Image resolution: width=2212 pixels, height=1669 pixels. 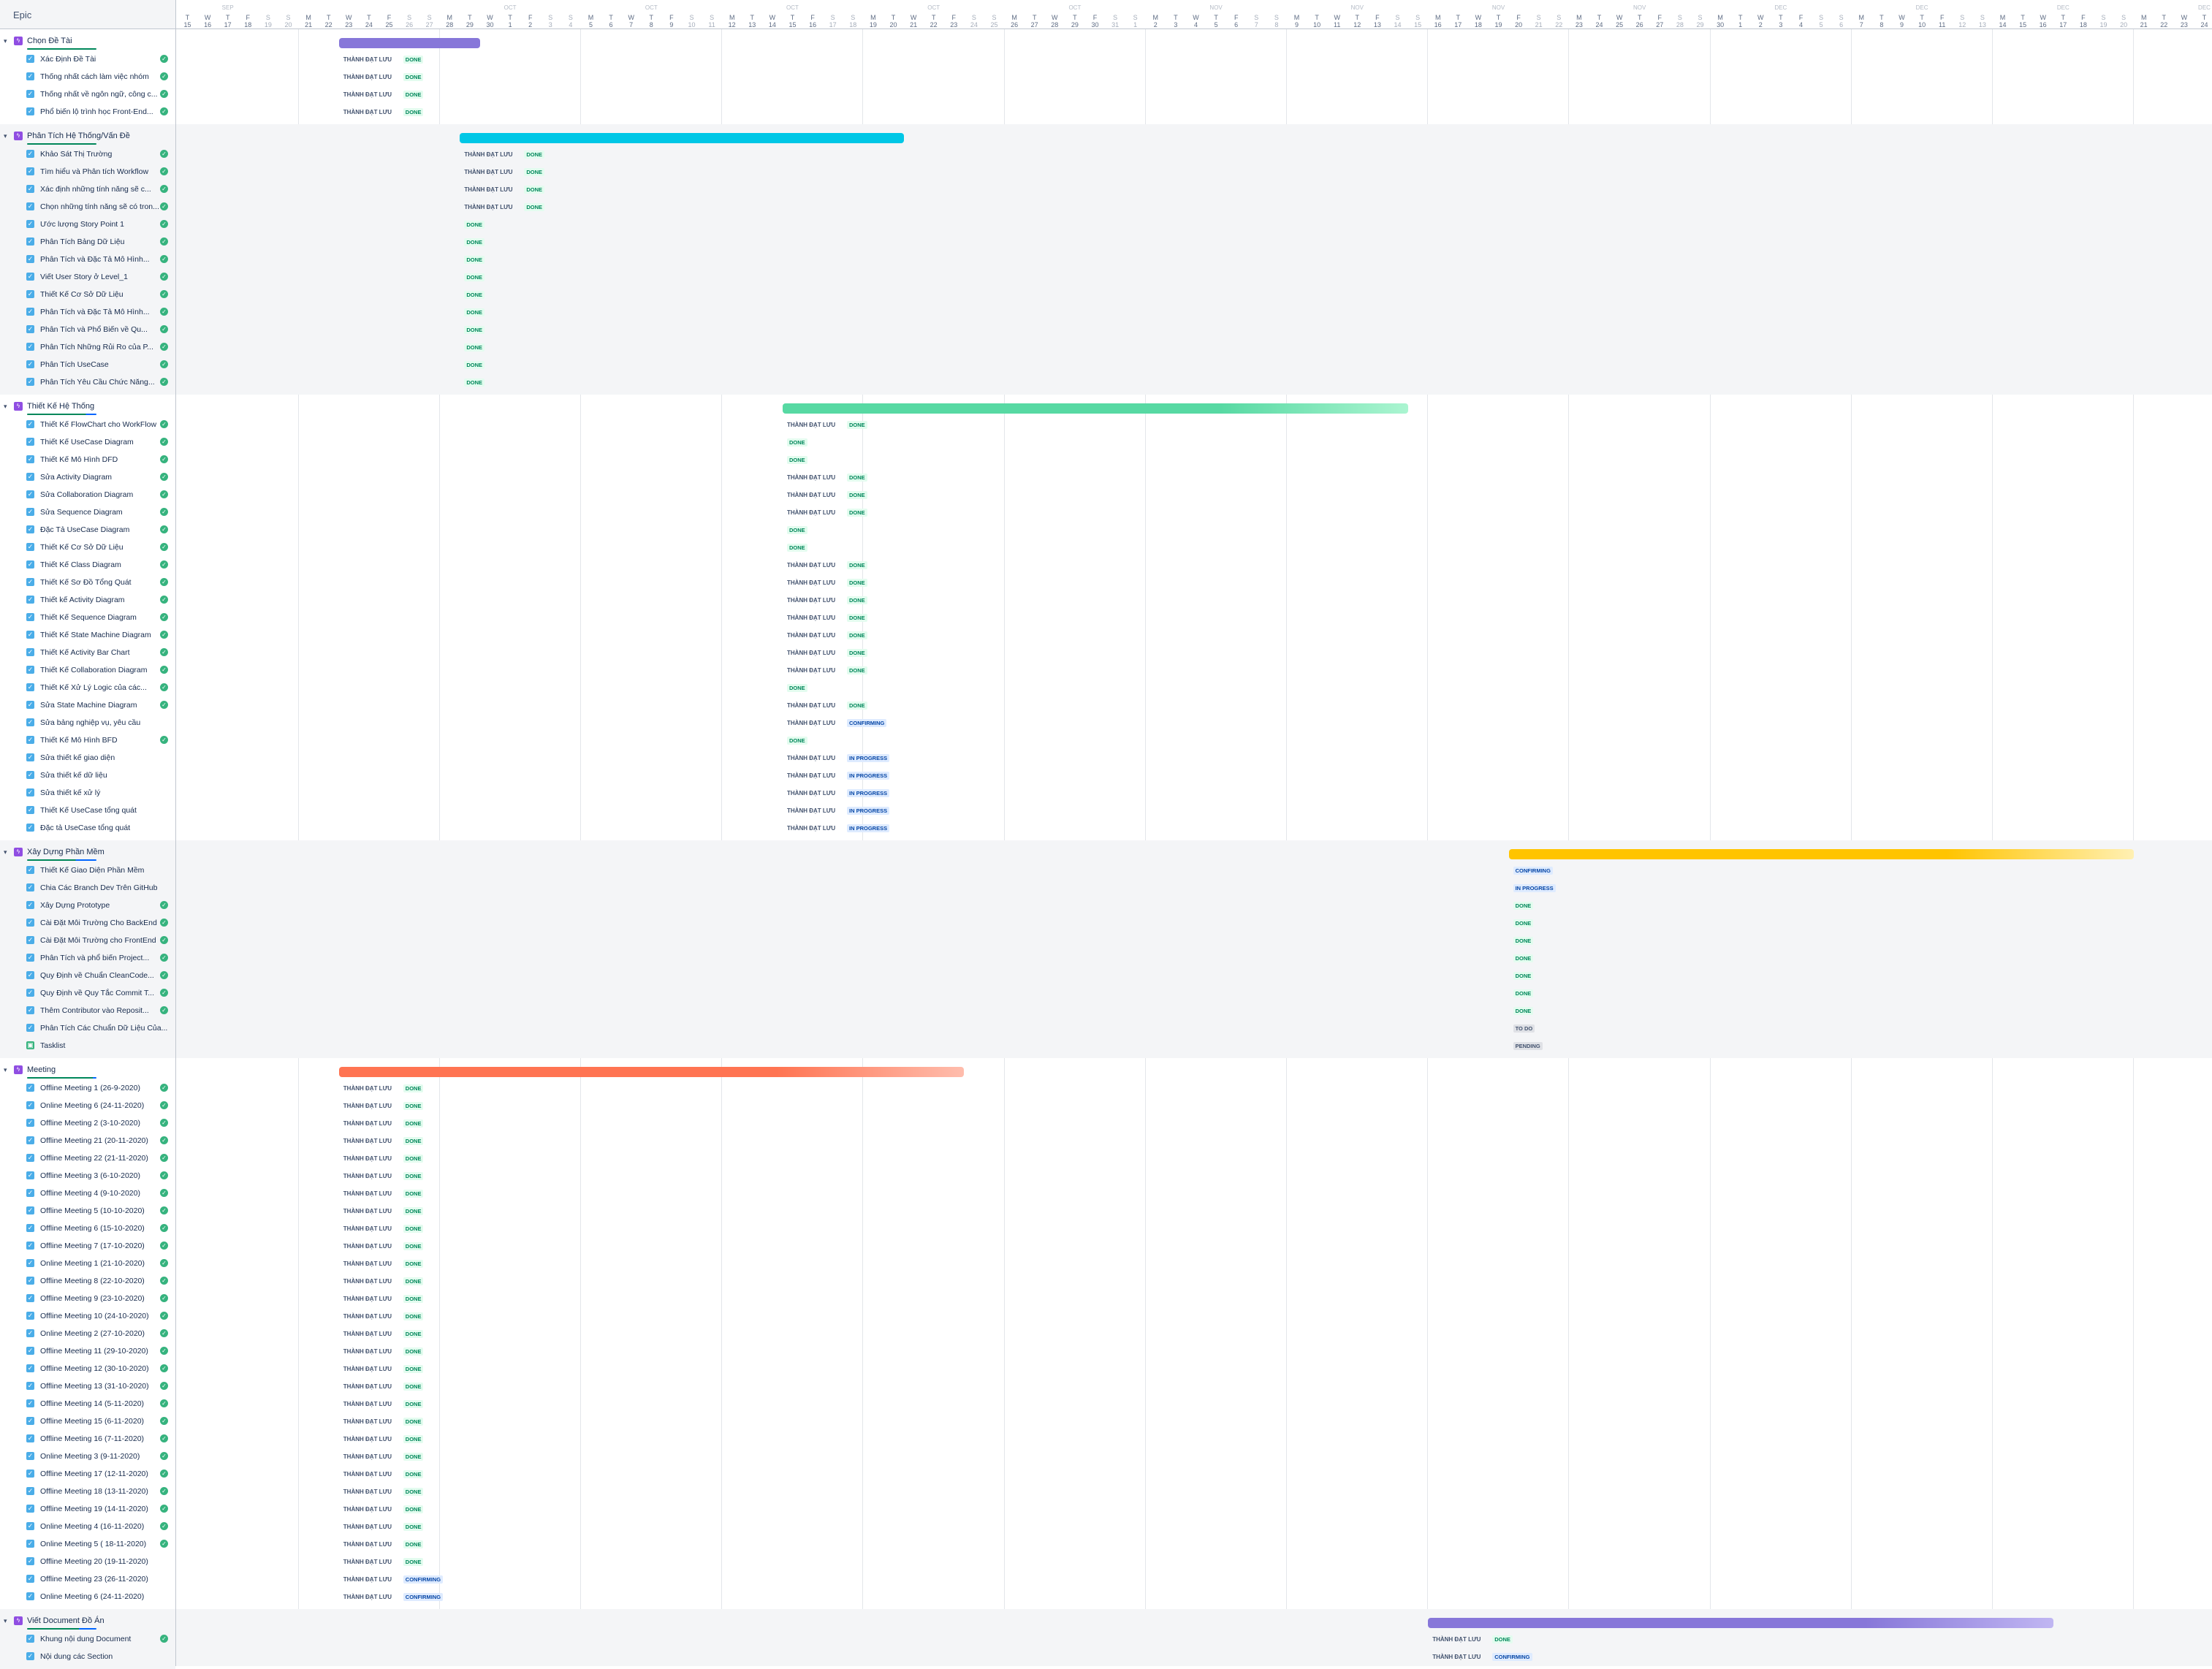 What do you see at coordinates (65, 1620) in the screenshot?
I see `epic-title: Viết Document Đồ Án` at bounding box center [65, 1620].